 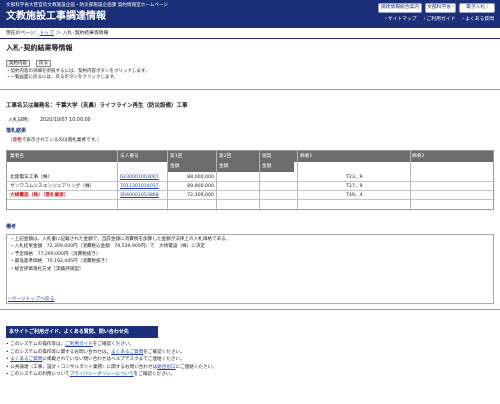 I want to click on remark-line: ・最低基準価格 70,192,445円（消費税抜き）, so click(x=60, y=262).